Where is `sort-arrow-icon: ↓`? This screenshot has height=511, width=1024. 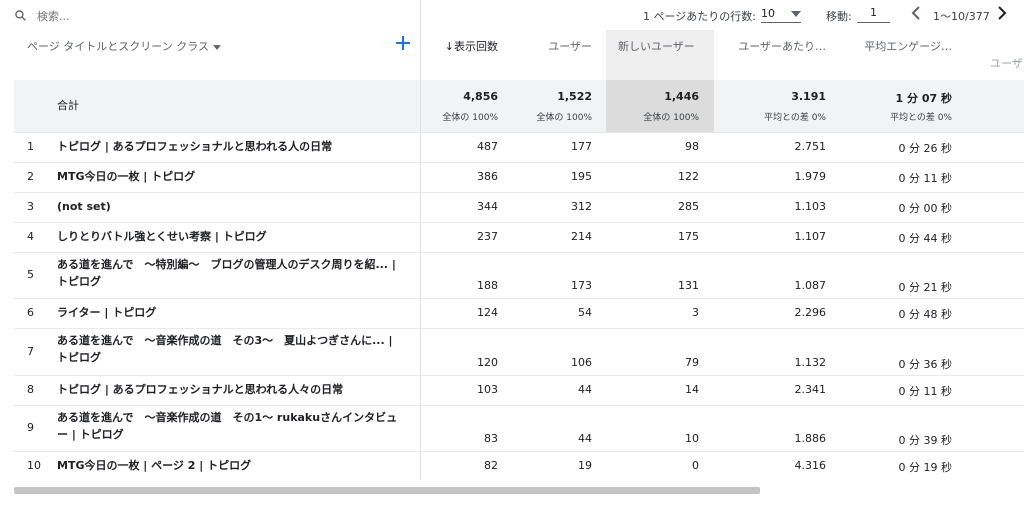
sort-arrow-icon: ↓ is located at coordinates (449, 46).